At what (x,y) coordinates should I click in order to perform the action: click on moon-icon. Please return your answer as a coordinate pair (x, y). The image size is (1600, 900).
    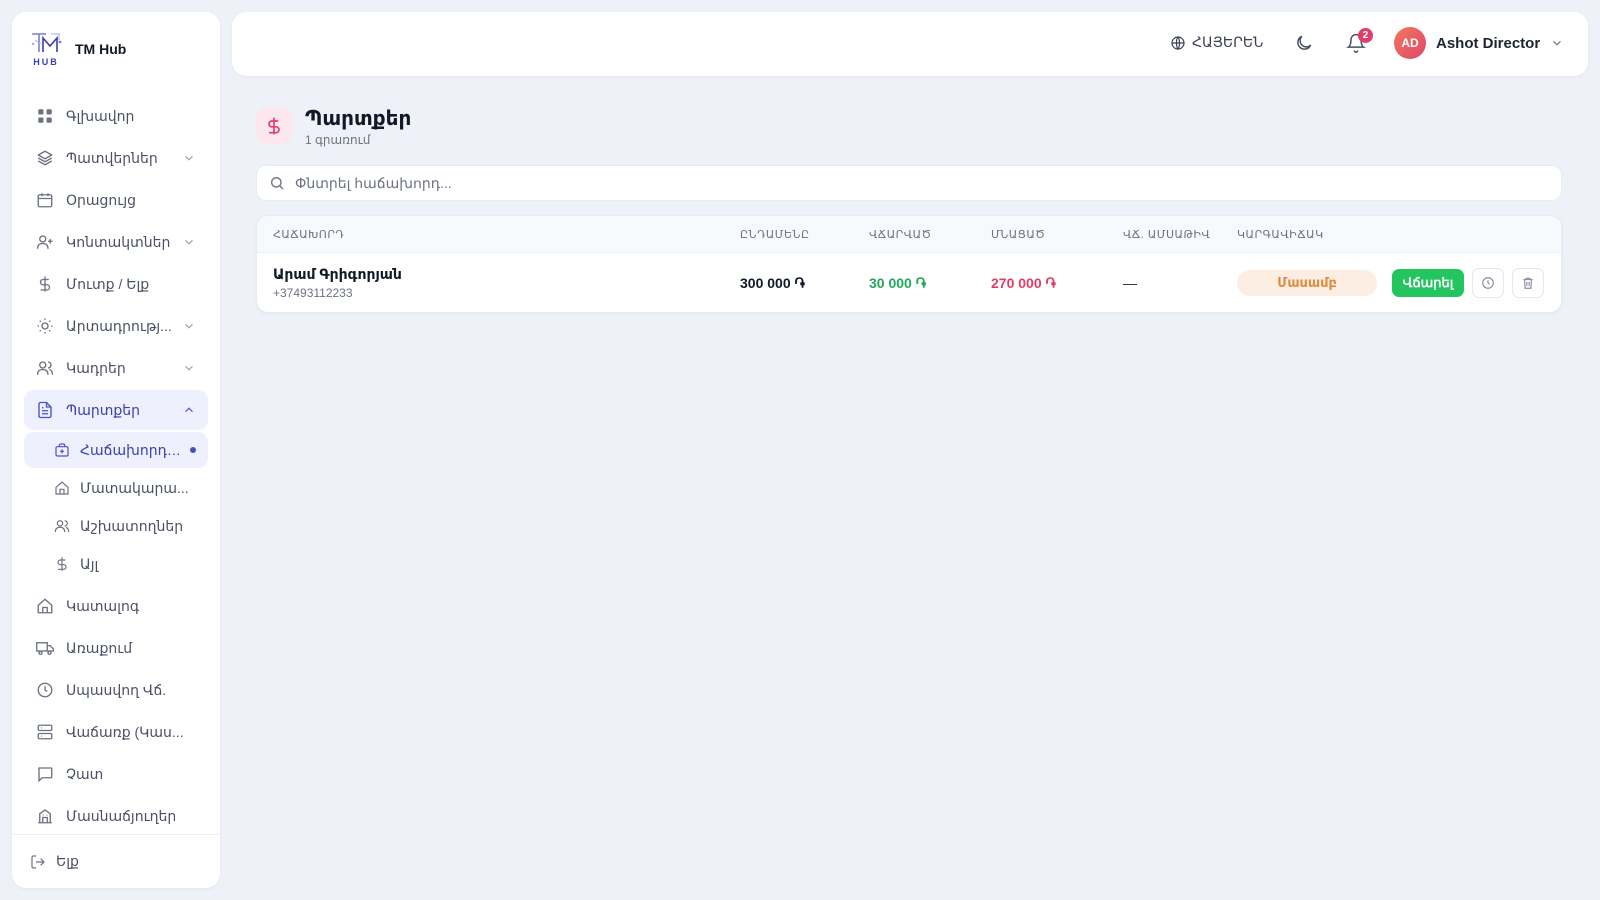
    Looking at the image, I should click on (1304, 43).